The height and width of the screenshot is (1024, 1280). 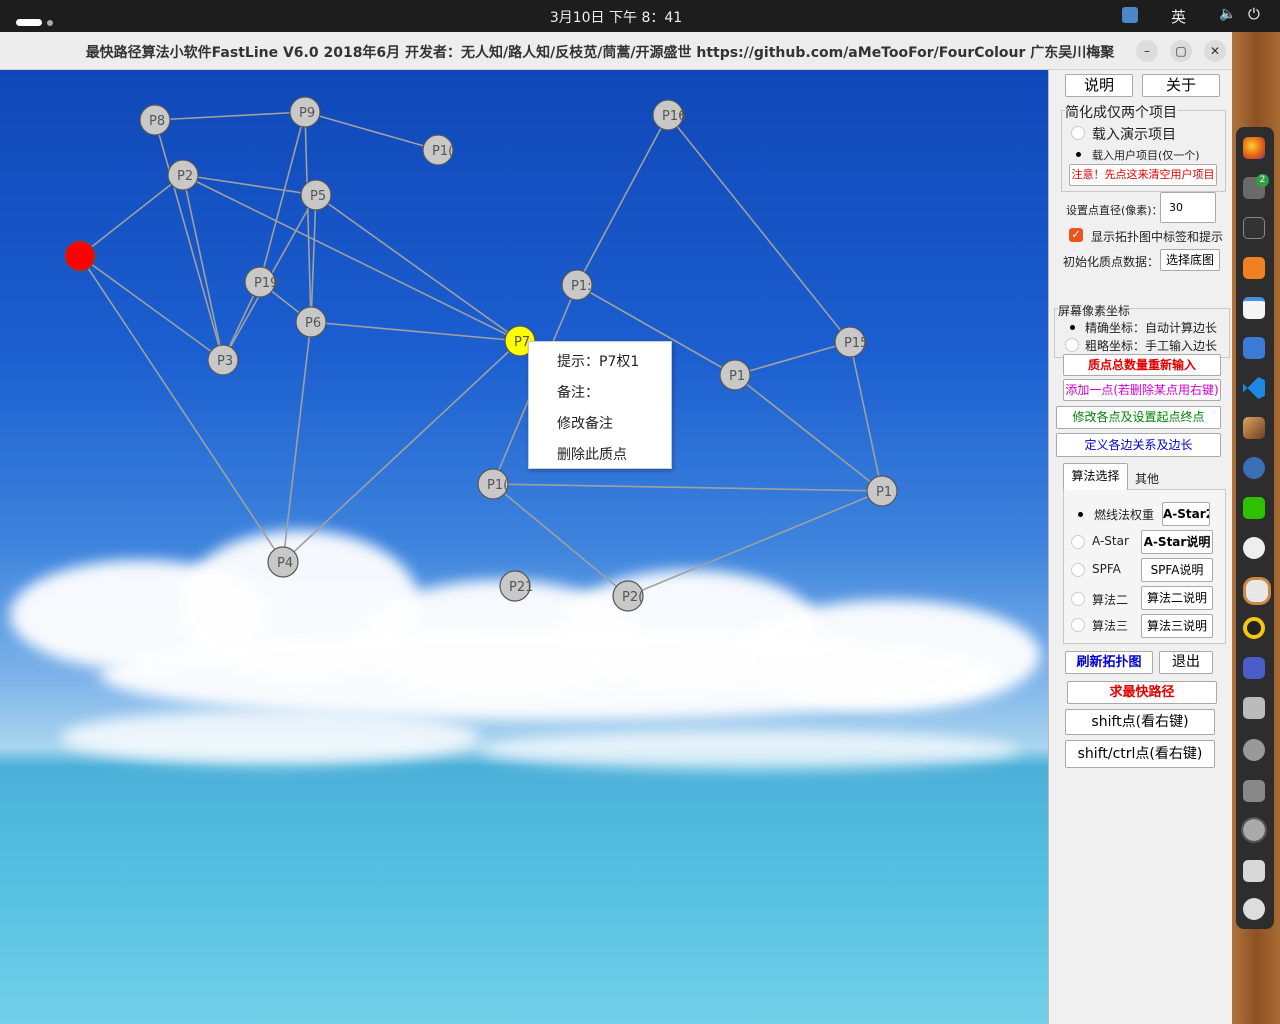 What do you see at coordinates (1099, 85) in the screenshot?
I see `explain-button: 说明` at bounding box center [1099, 85].